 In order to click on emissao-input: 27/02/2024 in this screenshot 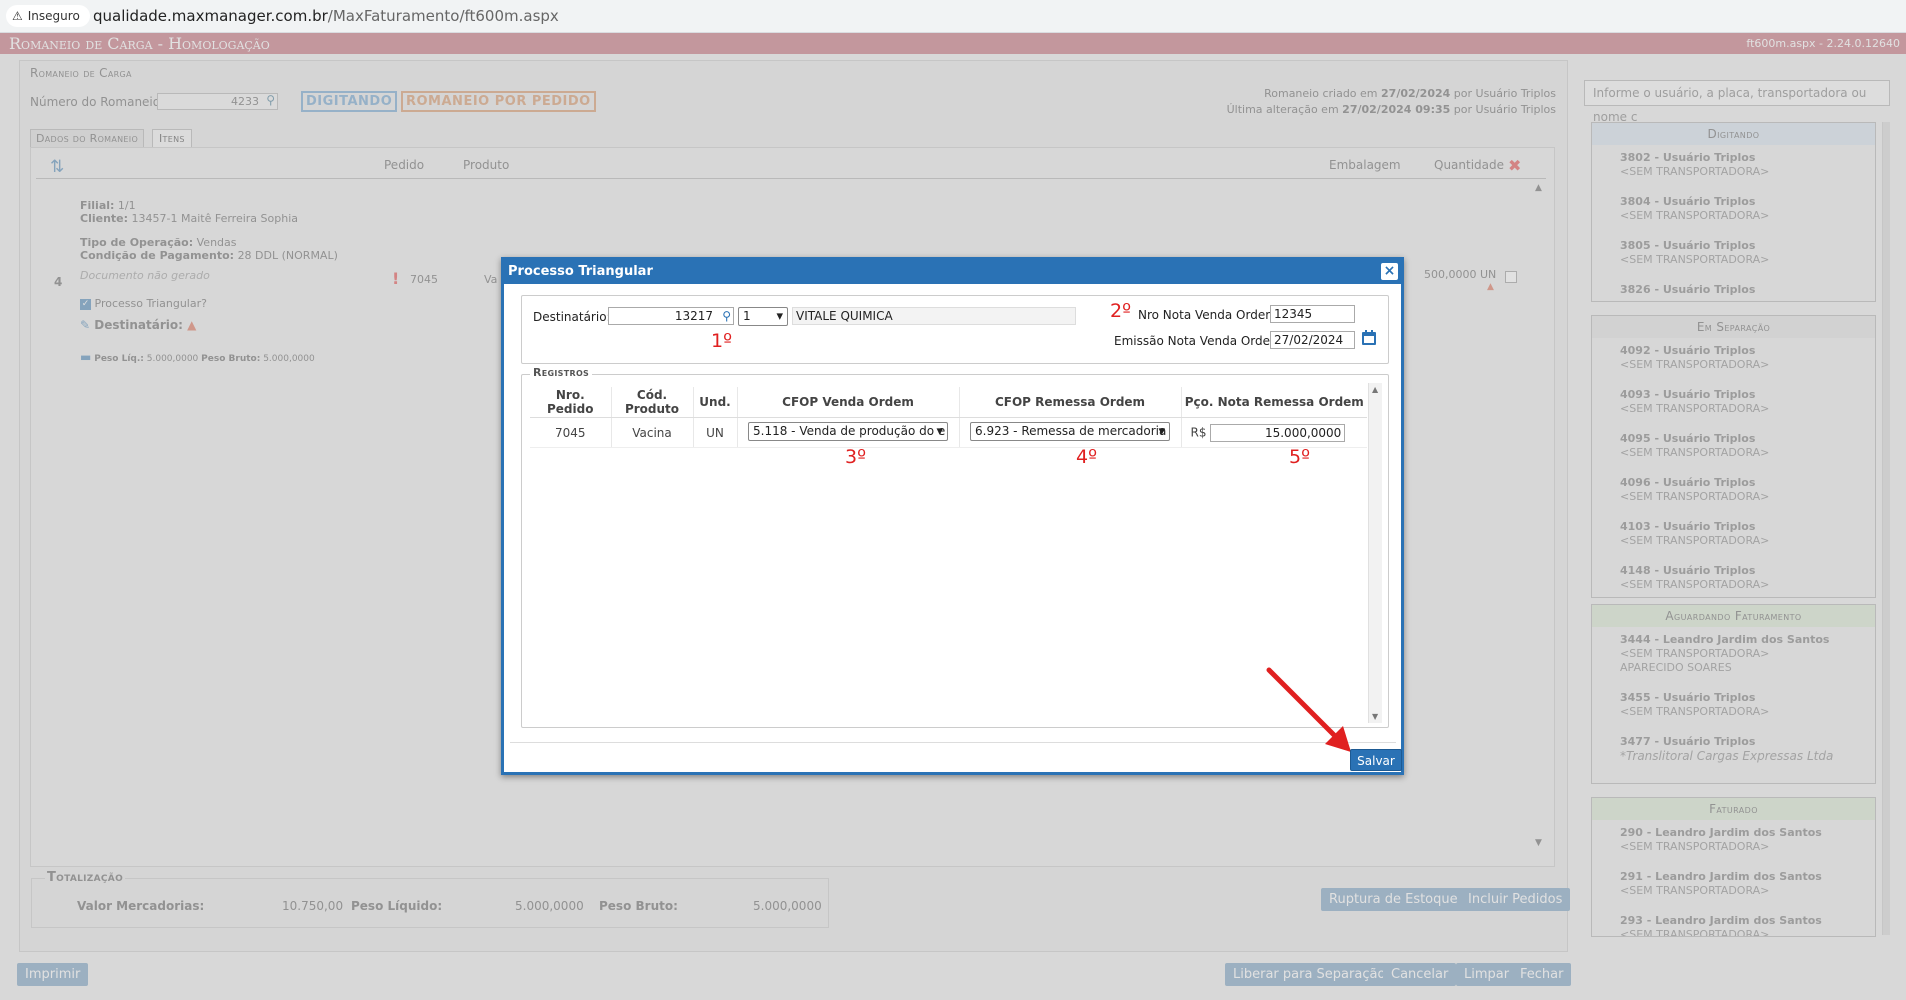, I will do `click(1312, 340)`.